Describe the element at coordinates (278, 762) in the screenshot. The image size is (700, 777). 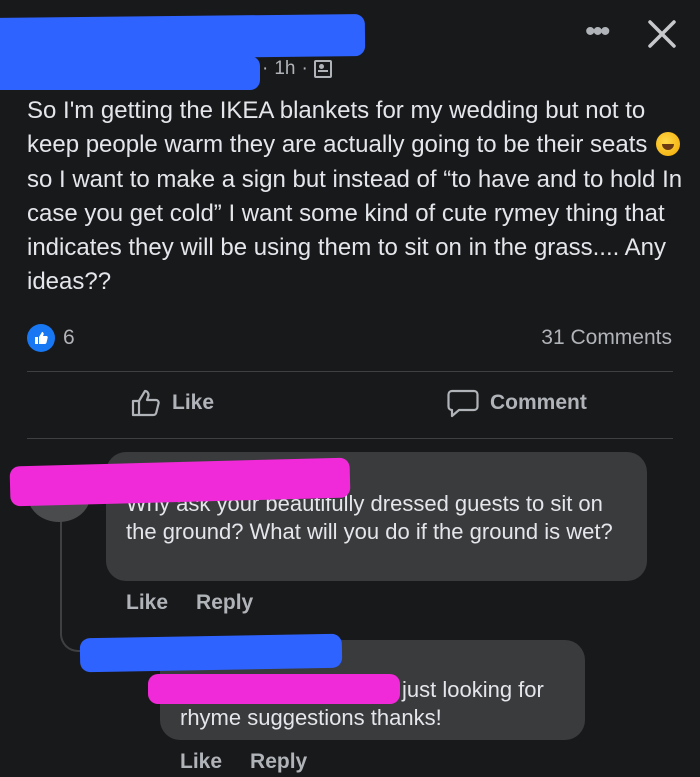
I see `reply-reply-button: Reply` at that location.